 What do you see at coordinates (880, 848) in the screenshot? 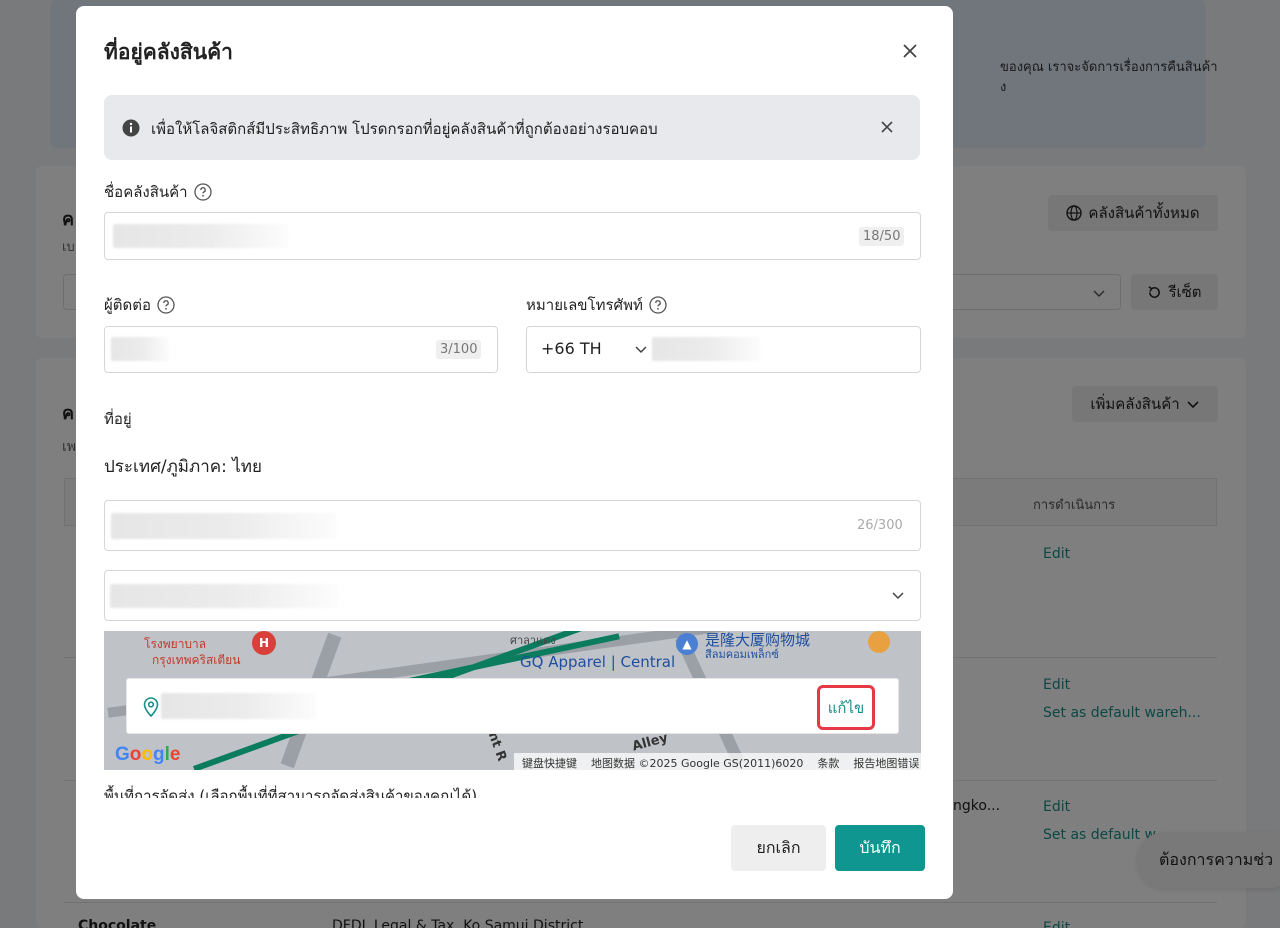
I see `save-button: บันทึก` at bounding box center [880, 848].